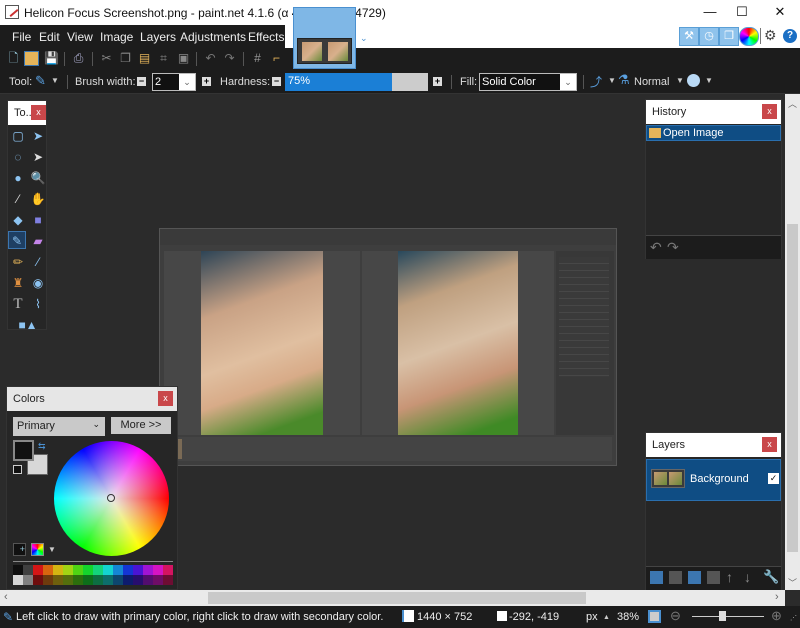 The width and height of the screenshot is (800, 628). I want to click on move-layer-down-icon: ↓, so click(747, 577).